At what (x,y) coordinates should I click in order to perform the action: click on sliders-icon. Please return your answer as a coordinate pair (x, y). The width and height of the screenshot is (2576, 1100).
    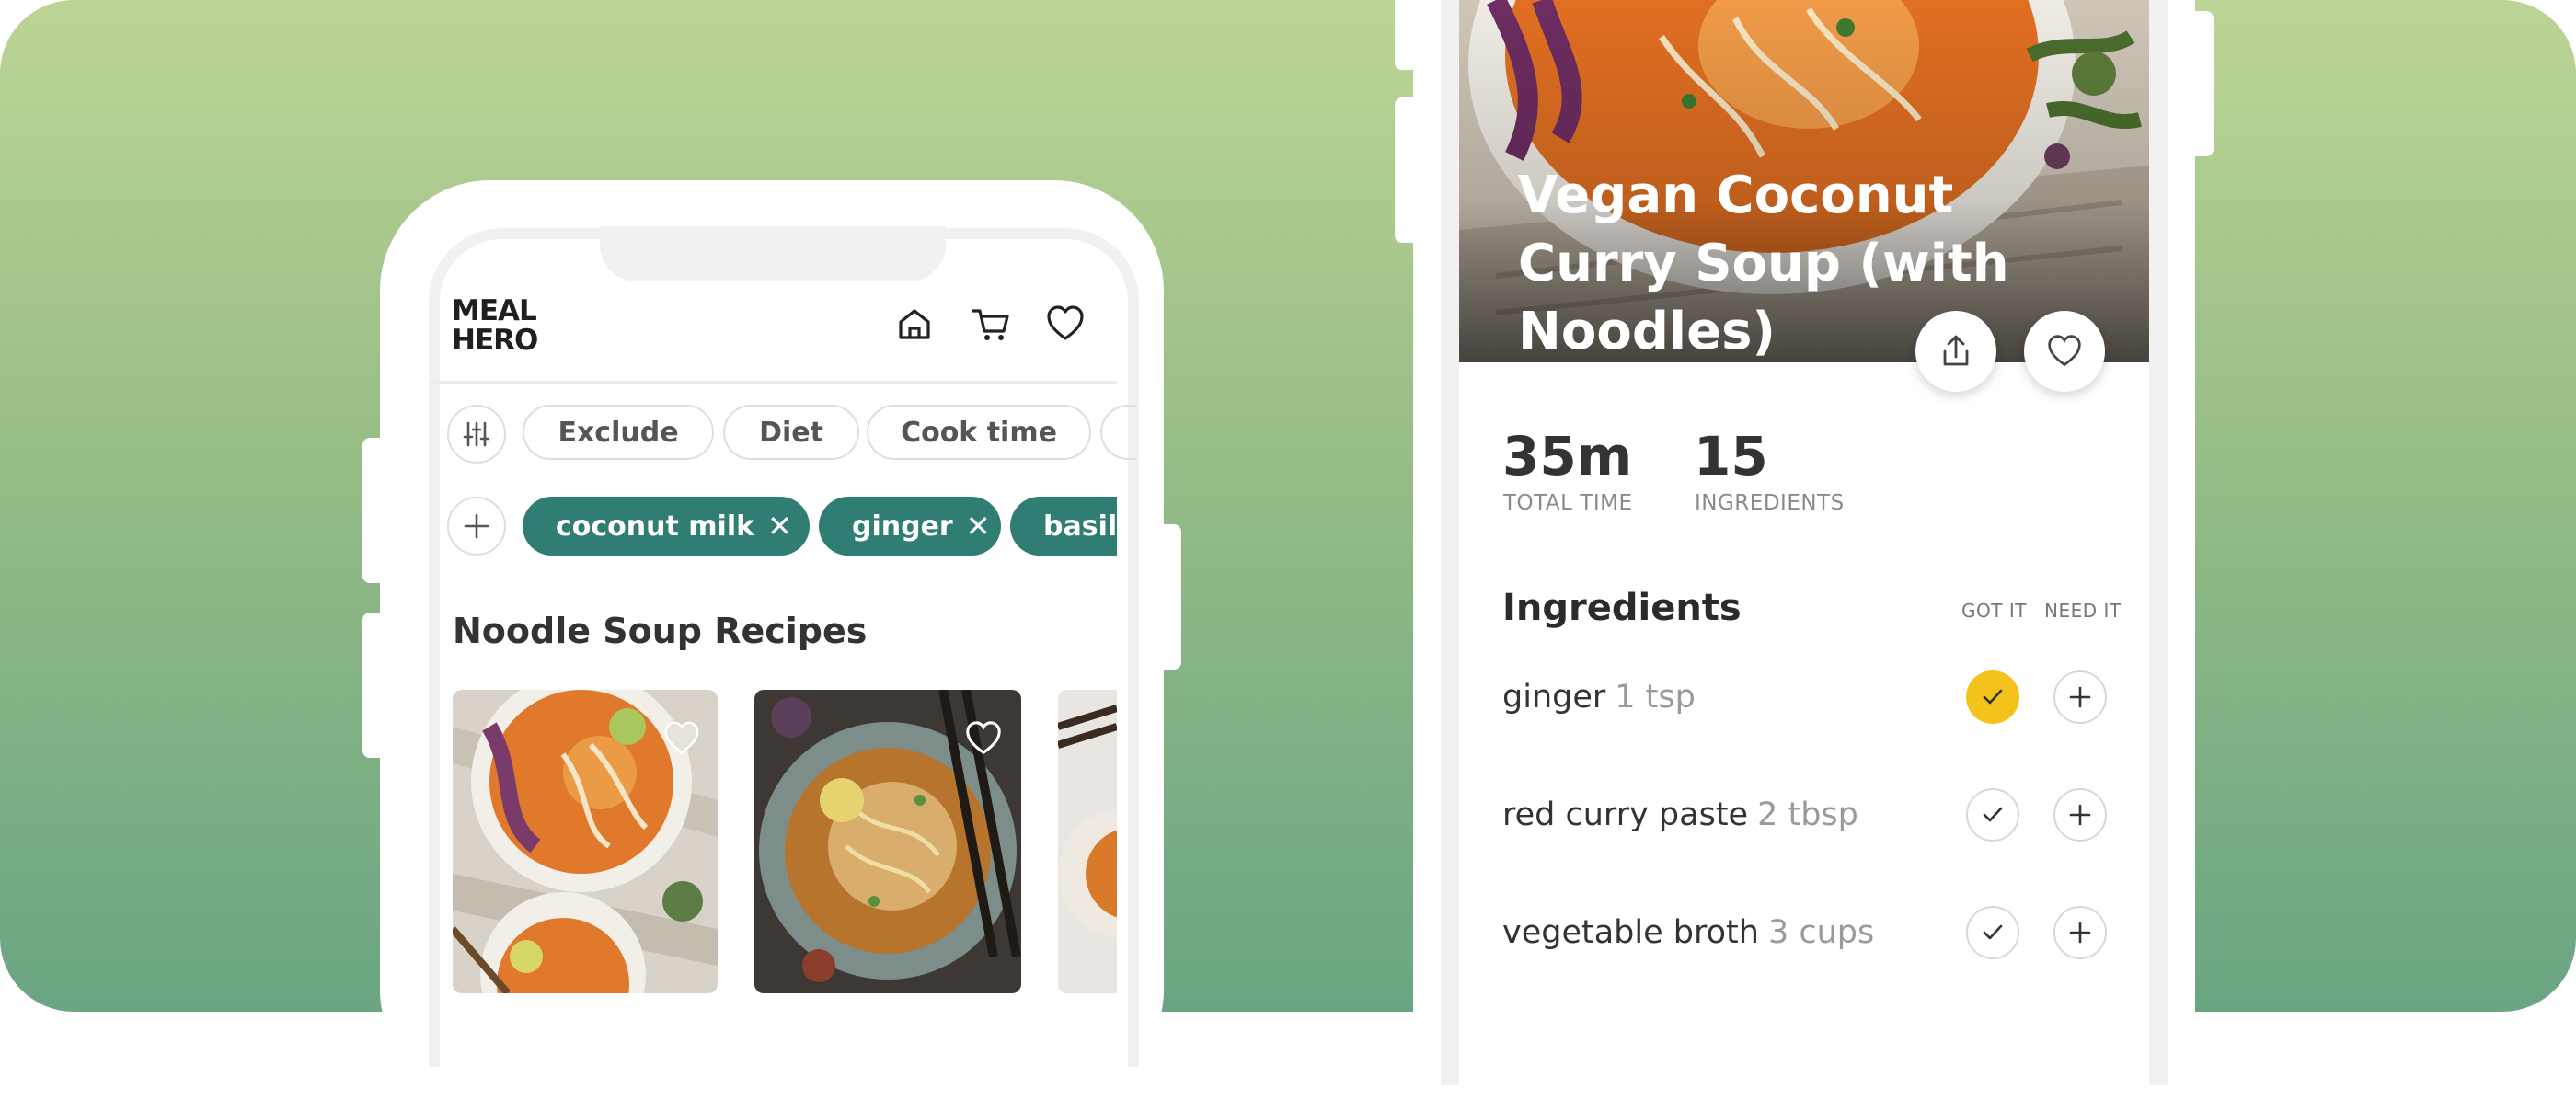
    Looking at the image, I should click on (476, 434).